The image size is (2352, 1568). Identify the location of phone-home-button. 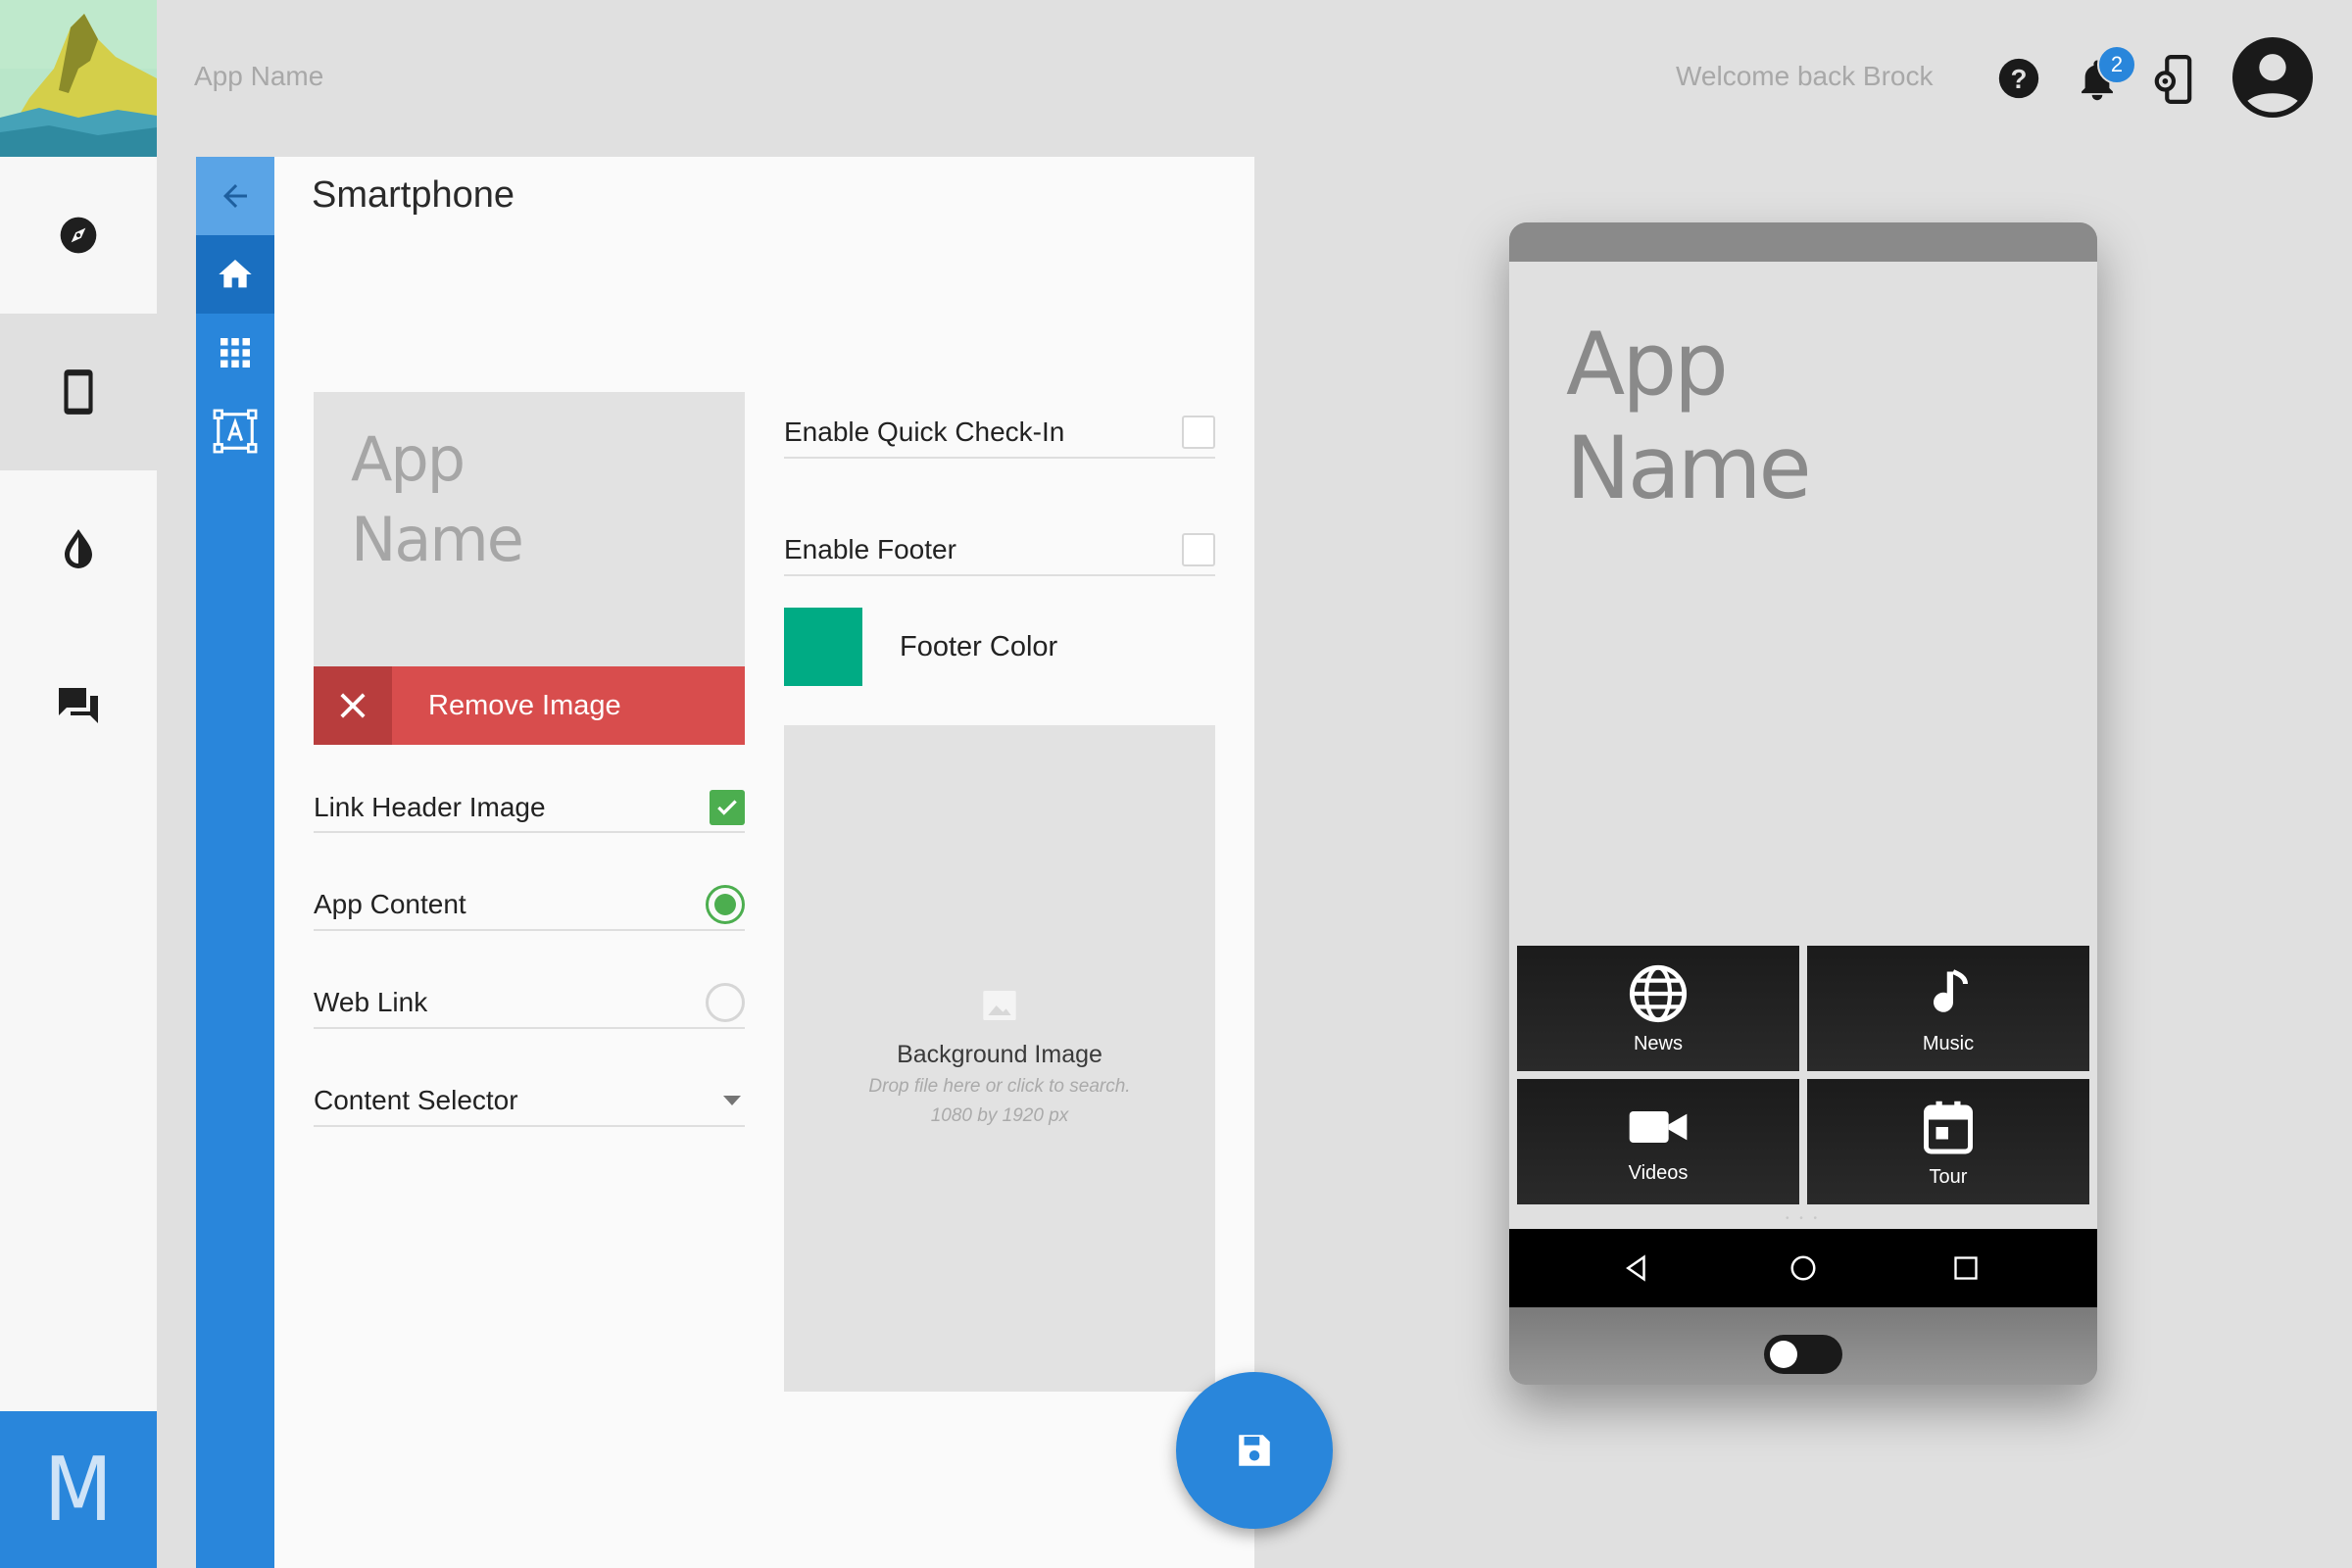
(1803, 1268).